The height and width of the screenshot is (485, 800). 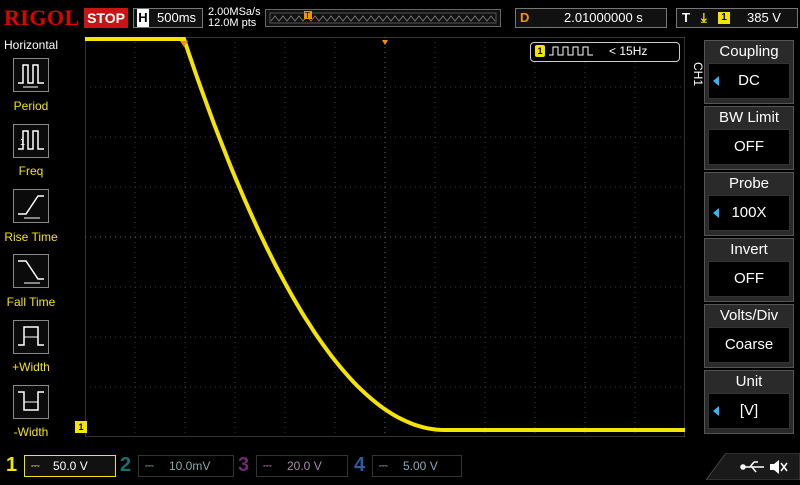 I want to click on channel-tab: CH1, so click(x=696, y=87).